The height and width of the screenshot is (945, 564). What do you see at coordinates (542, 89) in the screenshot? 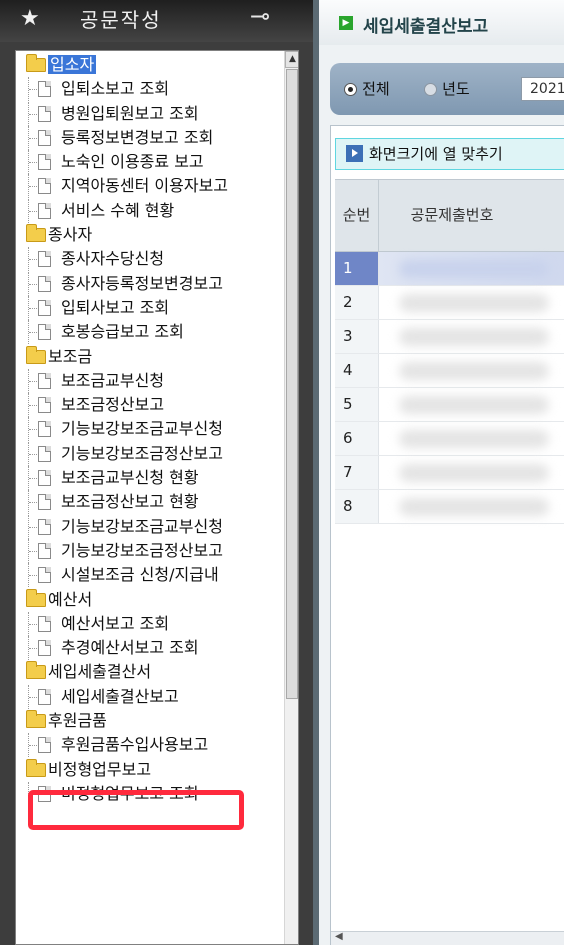
I see `year-input: 2021` at bounding box center [542, 89].